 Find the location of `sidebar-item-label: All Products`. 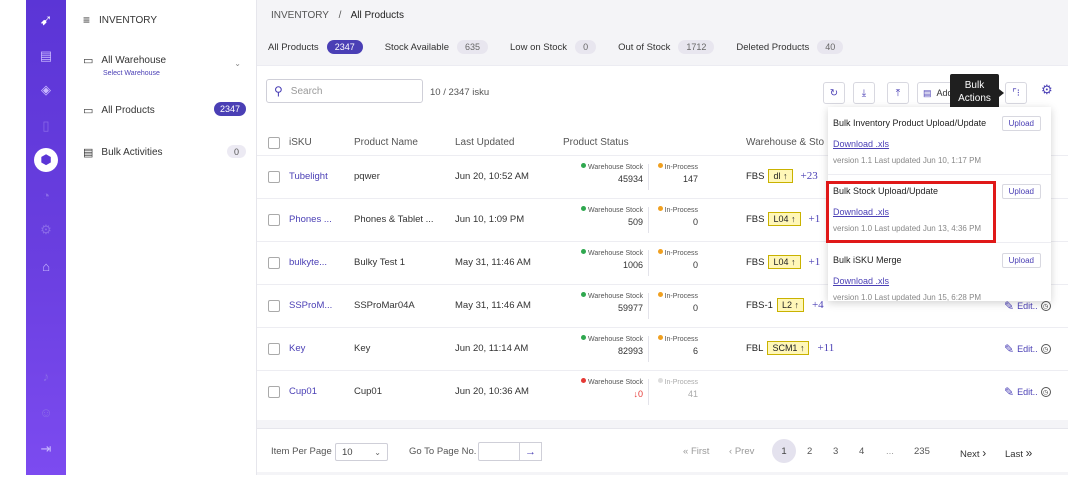

sidebar-item-label: All Products is located at coordinates (128, 110).